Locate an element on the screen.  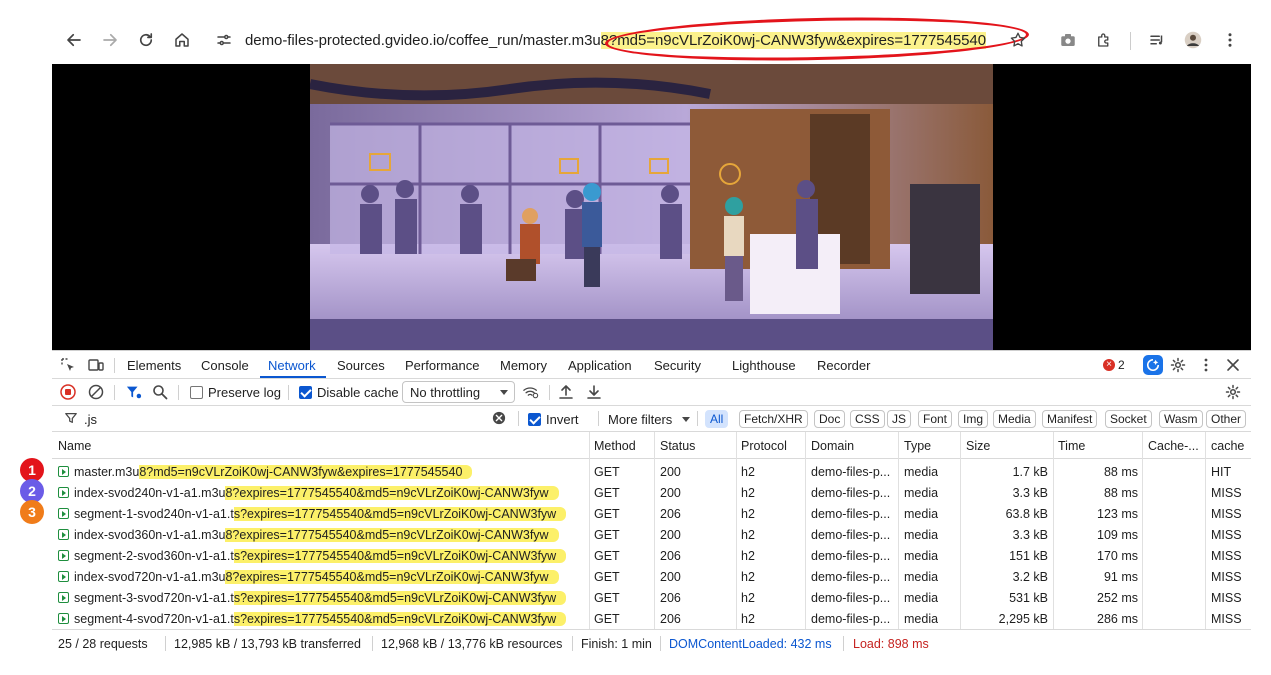
home-button is located at coordinates (182, 40).